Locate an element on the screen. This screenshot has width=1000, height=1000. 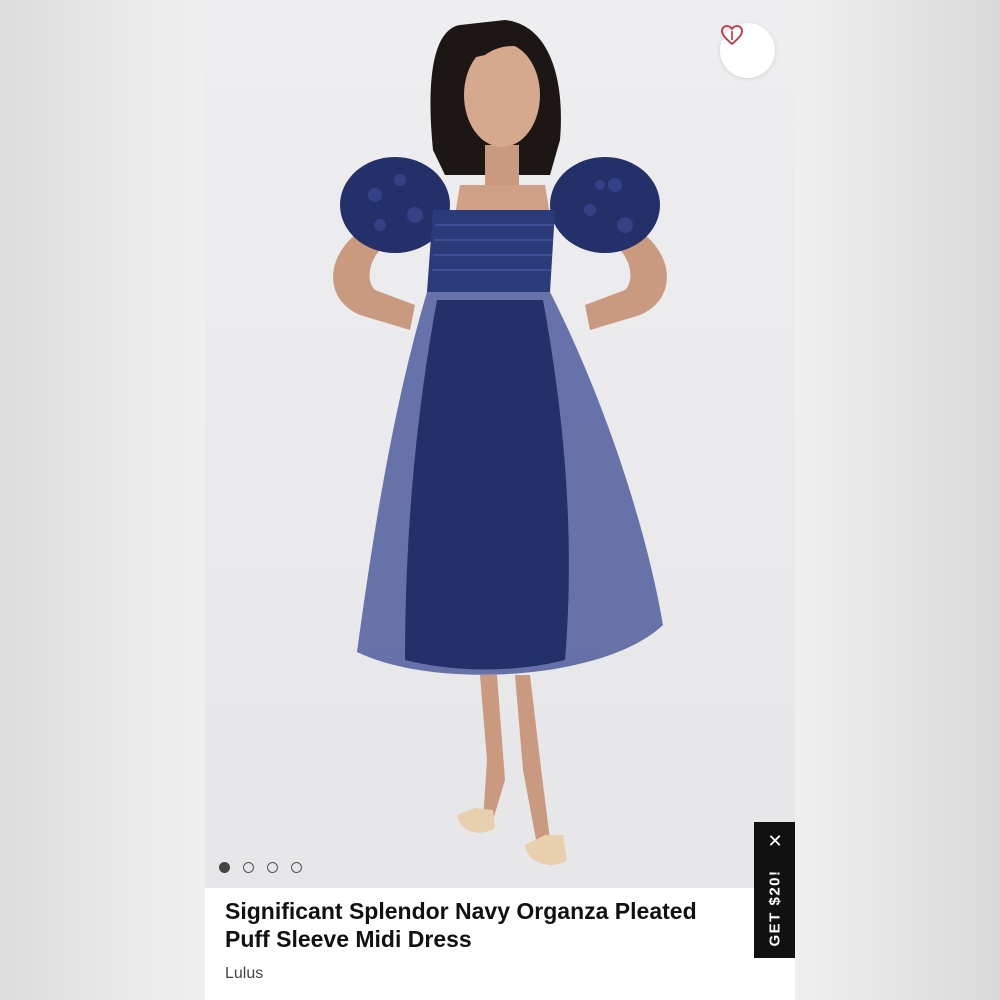
close-icon: ✕ is located at coordinates (774, 841).